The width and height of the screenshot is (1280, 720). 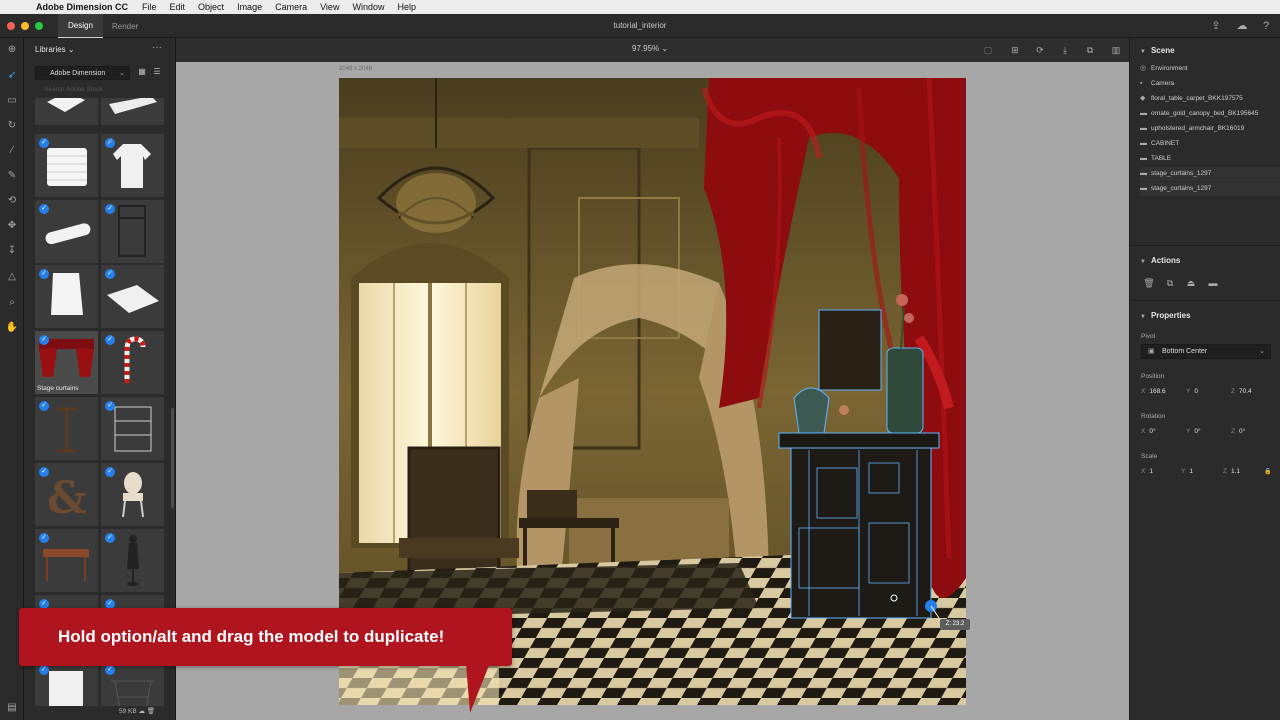 I want to click on scene-item-cabinet: ▬ CABINET, so click(x=1210, y=144).